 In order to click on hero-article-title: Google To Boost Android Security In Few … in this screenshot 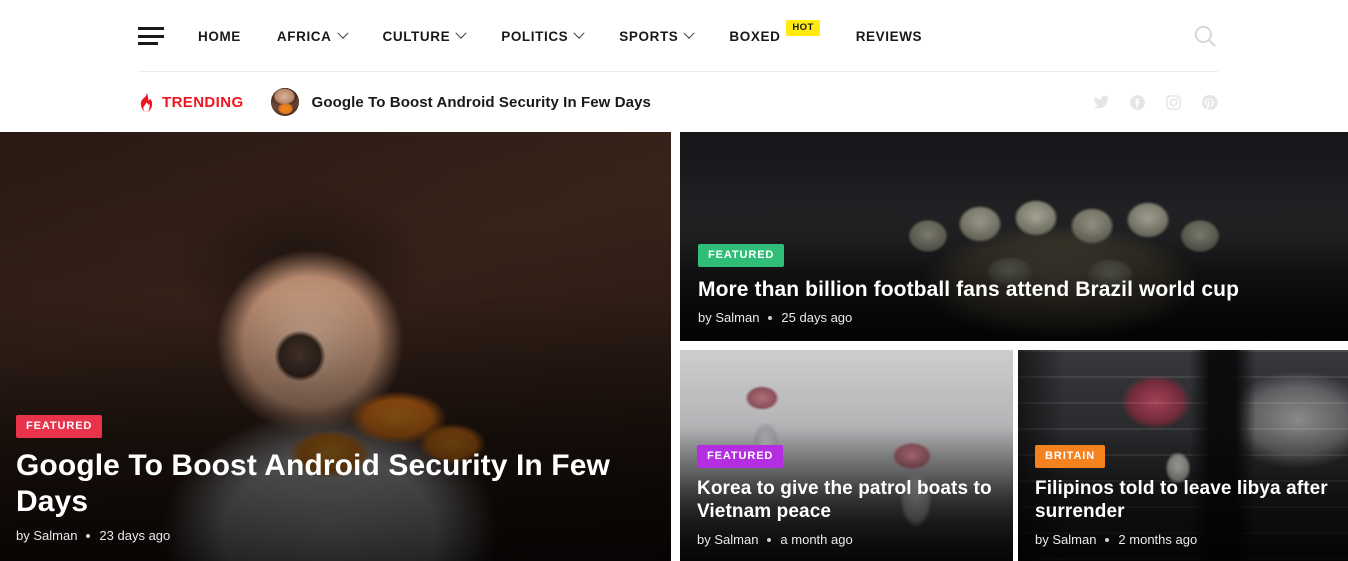, I will do `click(313, 483)`.